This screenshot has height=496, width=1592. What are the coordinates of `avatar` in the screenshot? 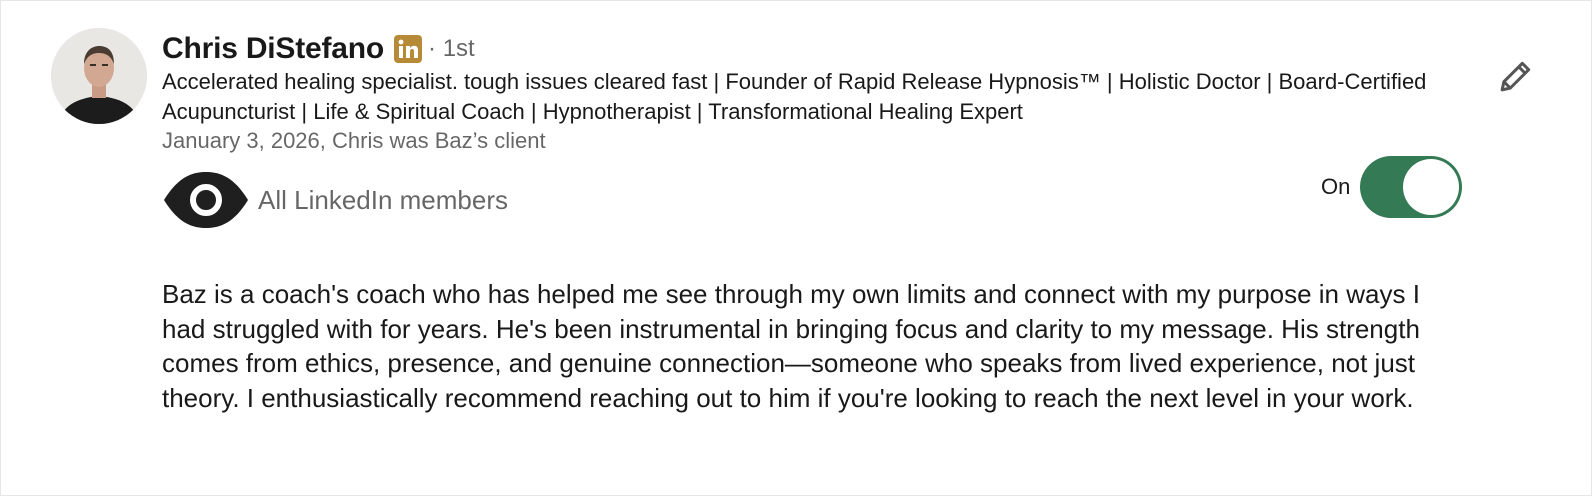 It's located at (99, 76).